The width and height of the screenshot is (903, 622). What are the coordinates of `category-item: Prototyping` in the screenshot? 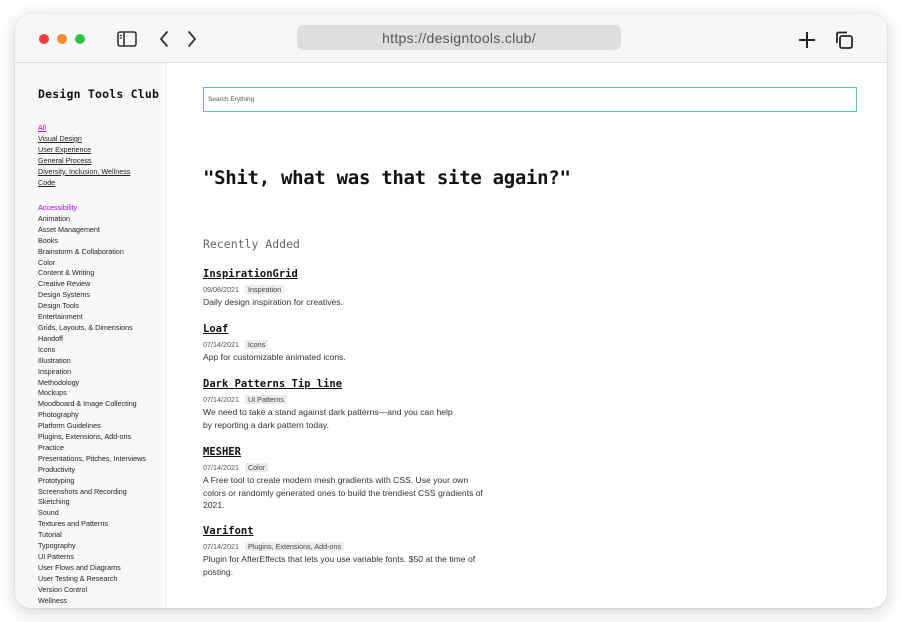 It's located at (92, 481).